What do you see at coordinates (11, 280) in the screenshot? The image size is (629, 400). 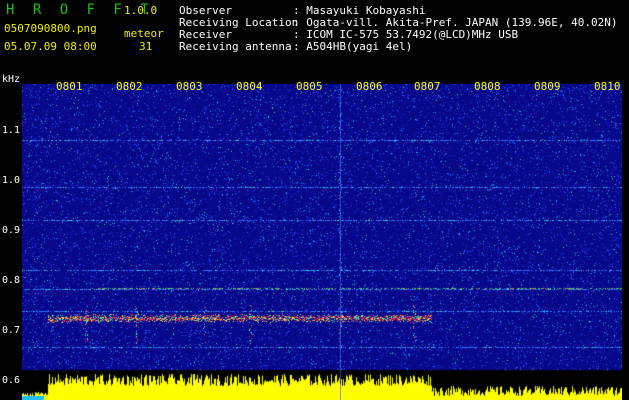 I see `y-tick-0-8: 0.8` at bounding box center [11, 280].